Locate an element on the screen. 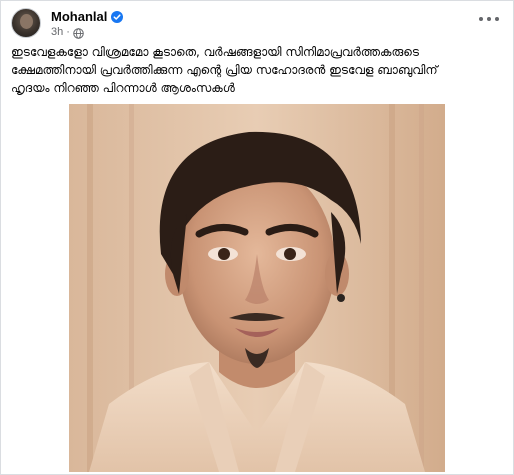  post-meta: Mohanlal 3h · is located at coordinates (87, 24).